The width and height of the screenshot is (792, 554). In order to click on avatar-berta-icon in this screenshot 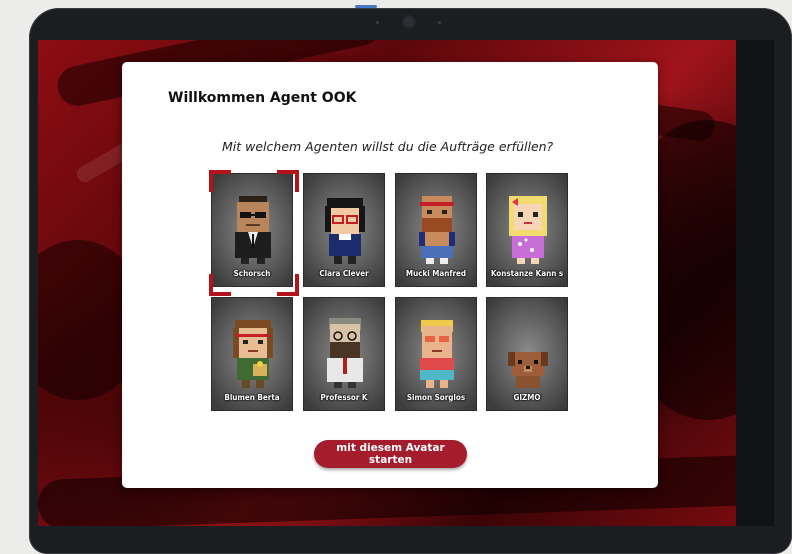, I will do `click(253, 354)`.